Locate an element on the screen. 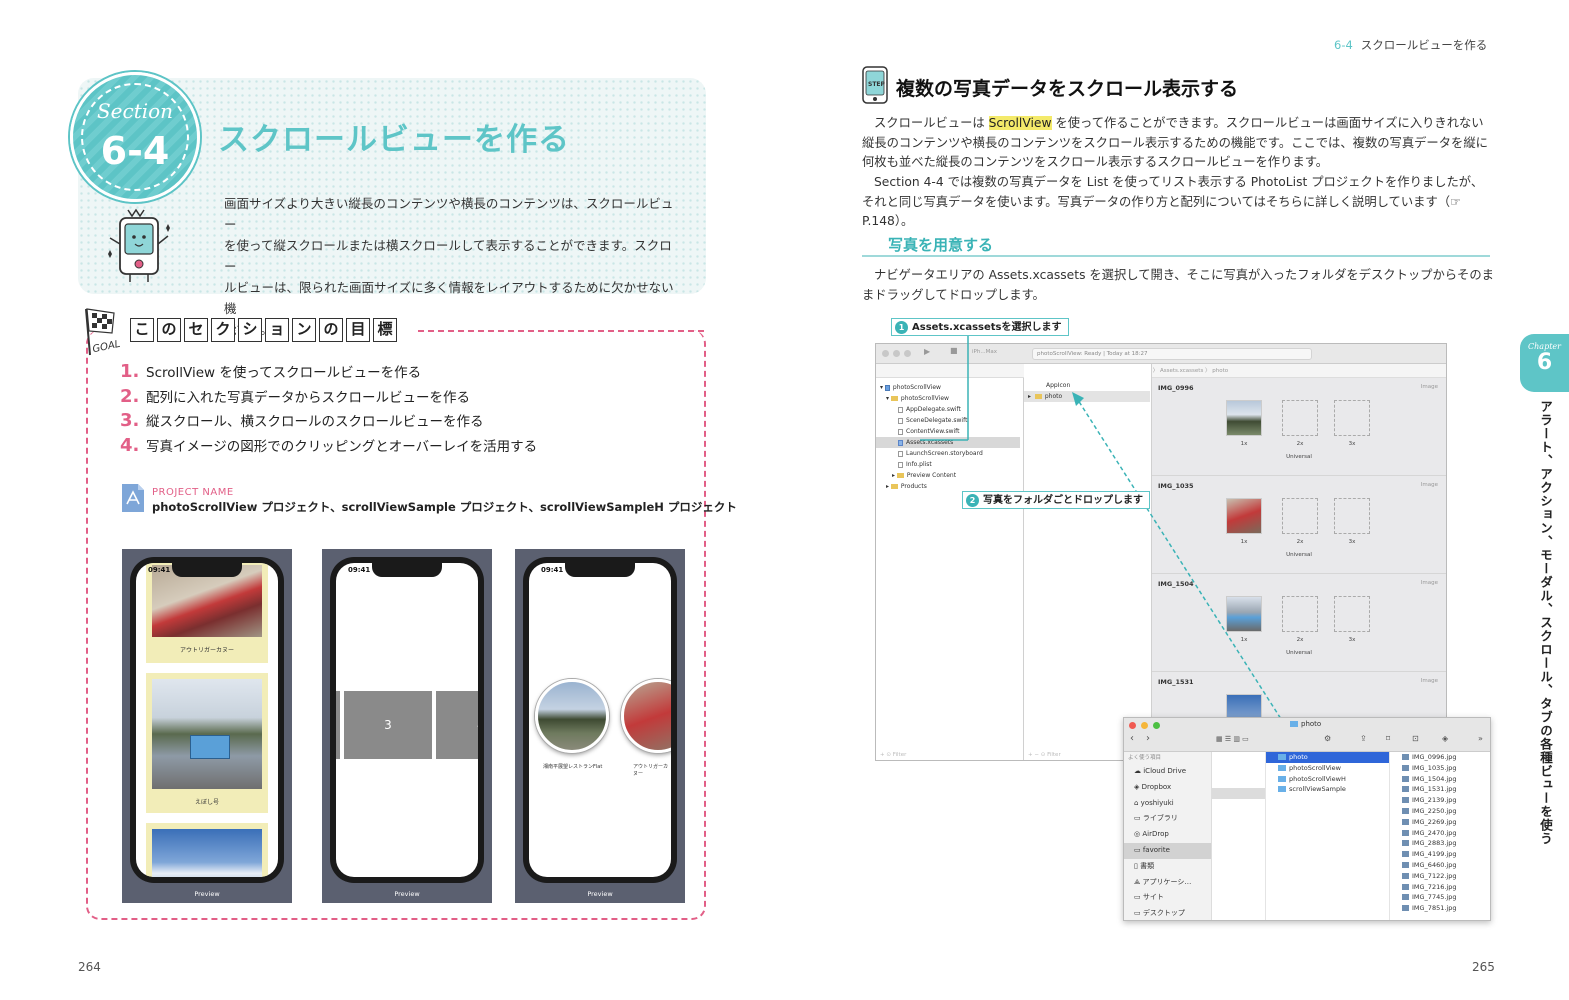 The image size is (1569, 1000). file-item: IMG_7216.jpg is located at coordinates (1440, 887).